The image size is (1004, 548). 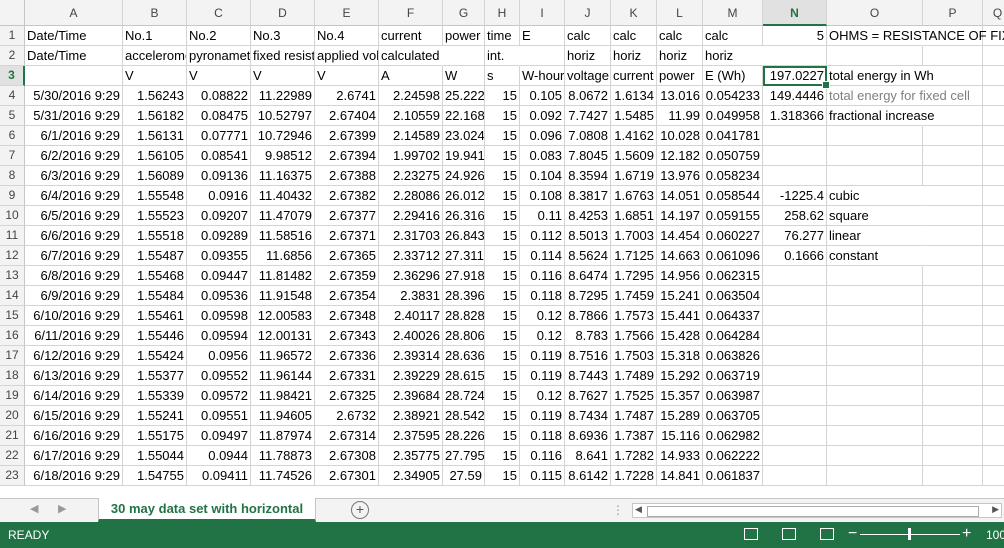 What do you see at coordinates (502, 196) in the screenshot?
I see `cell-h9: 15` at bounding box center [502, 196].